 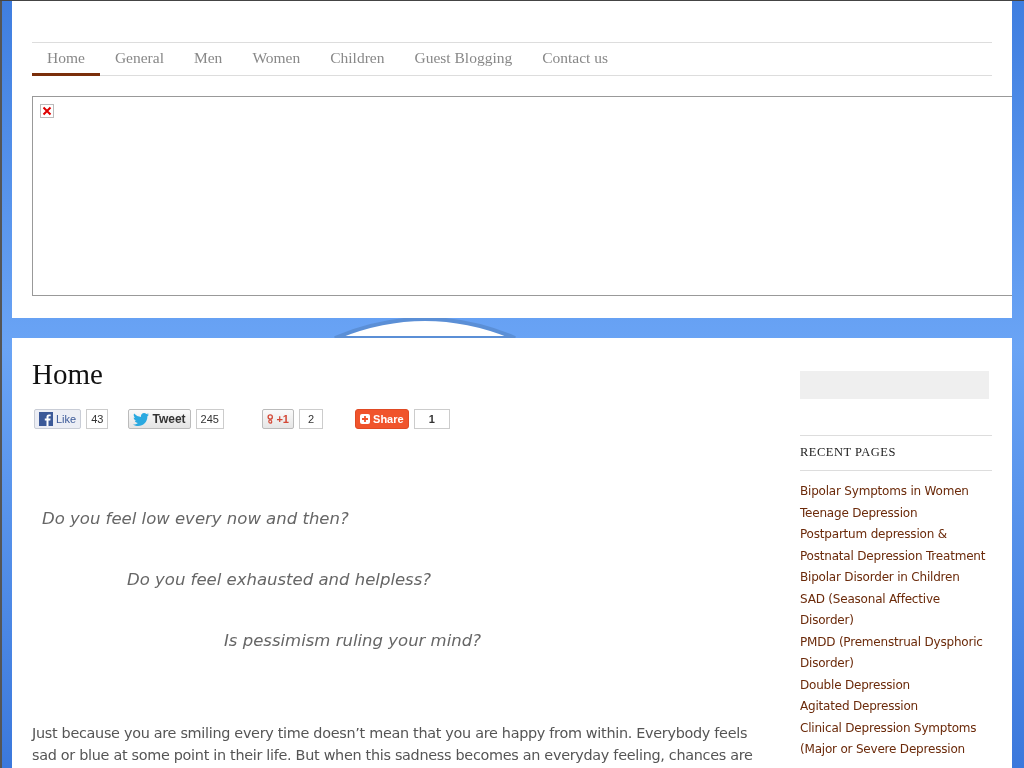 I want to click on nav-tab: Women, so click(x=276, y=59).